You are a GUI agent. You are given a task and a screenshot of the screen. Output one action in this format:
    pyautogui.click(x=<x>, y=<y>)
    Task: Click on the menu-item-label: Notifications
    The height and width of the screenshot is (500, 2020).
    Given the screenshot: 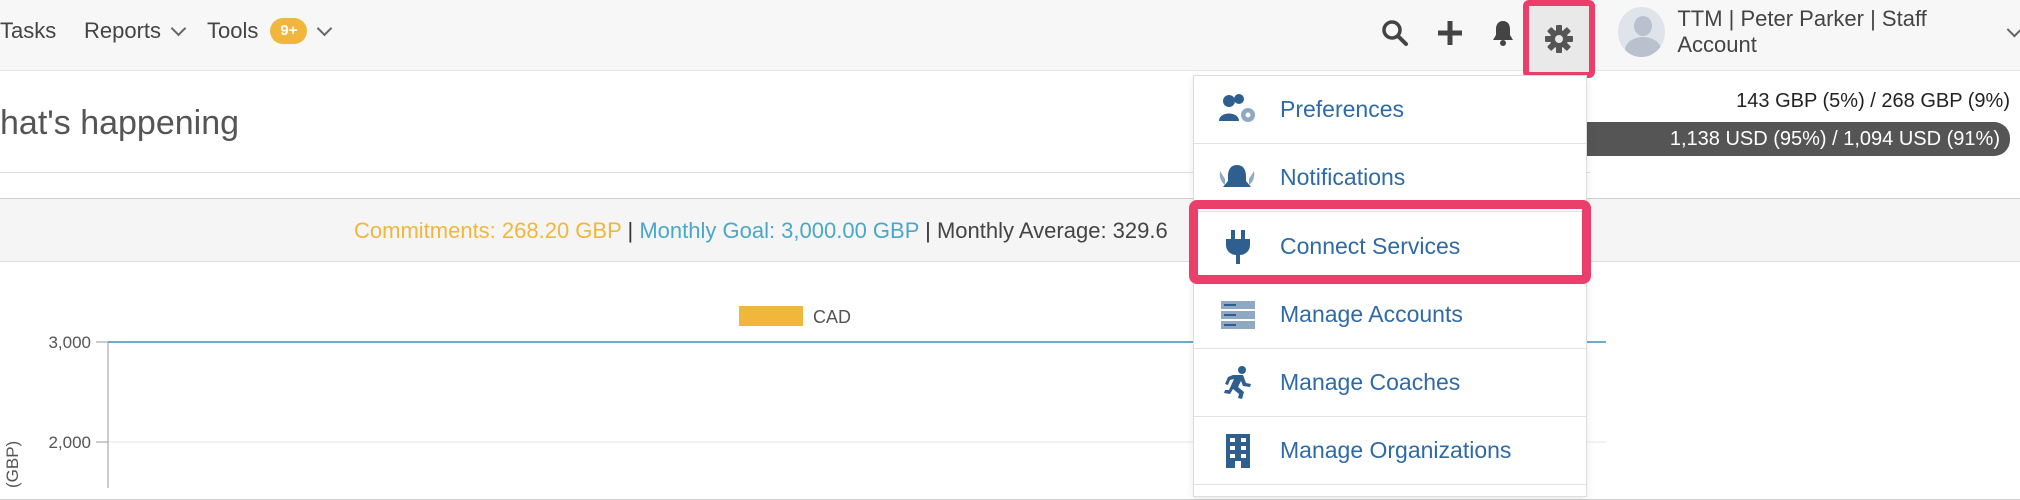 What is the action you would take?
    pyautogui.click(x=1343, y=177)
    